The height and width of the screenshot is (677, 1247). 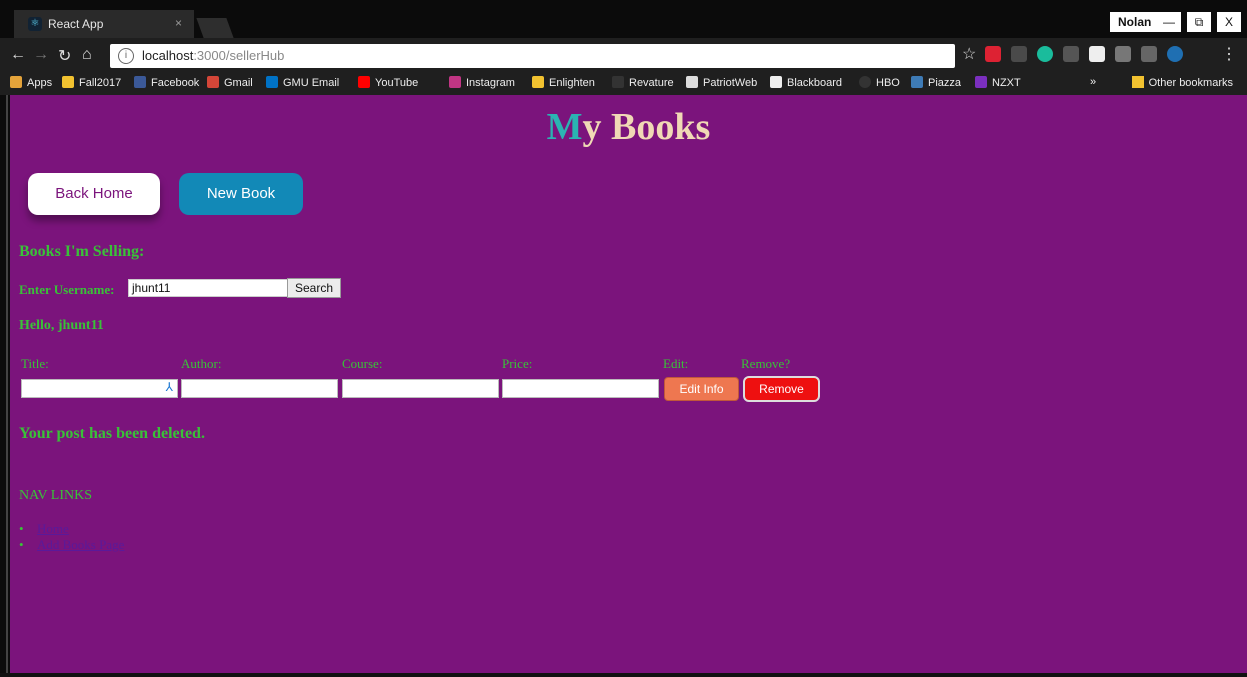 I want to click on pdf-icon, so click(x=1149, y=54).